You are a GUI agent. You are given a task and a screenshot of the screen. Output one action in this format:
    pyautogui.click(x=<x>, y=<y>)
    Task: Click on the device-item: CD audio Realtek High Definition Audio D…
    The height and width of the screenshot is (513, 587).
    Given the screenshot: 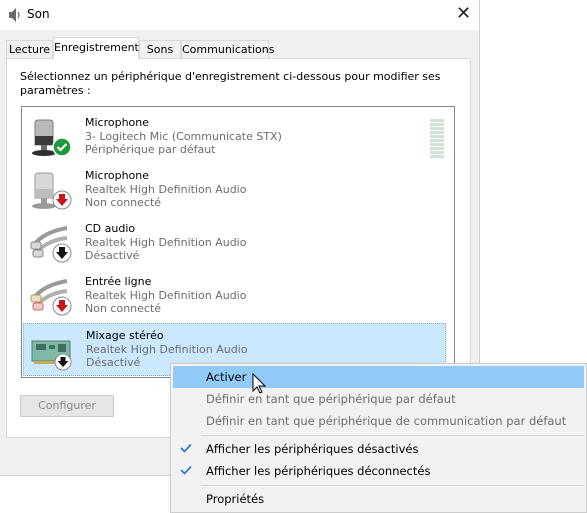 What is the action you would take?
    pyautogui.click(x=234, y=242)
    